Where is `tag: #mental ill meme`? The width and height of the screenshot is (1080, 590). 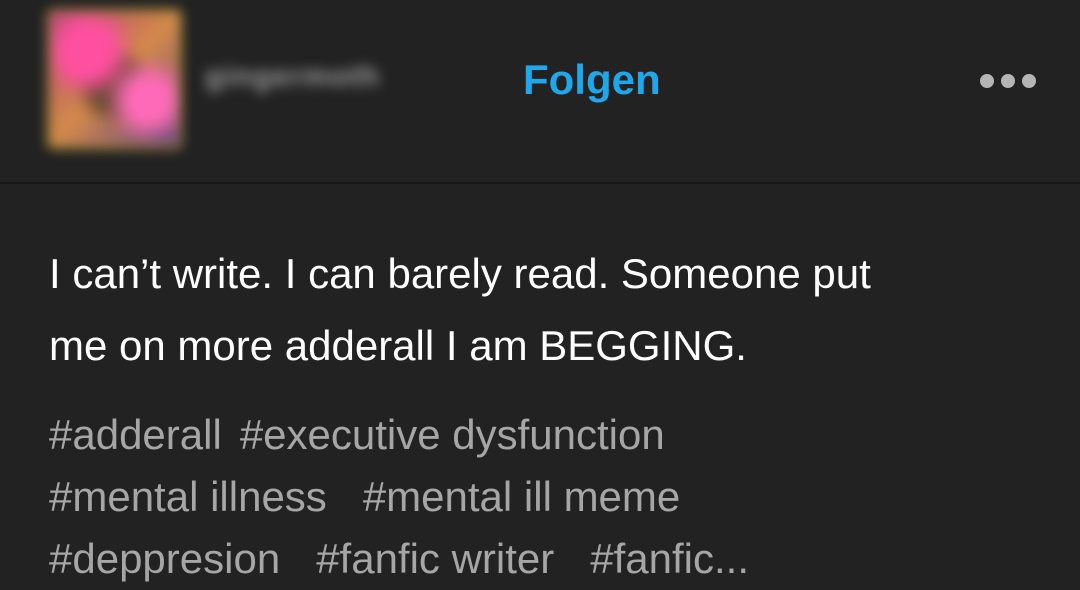 tag: #mental ill meme is located at coordinates (521, 496).